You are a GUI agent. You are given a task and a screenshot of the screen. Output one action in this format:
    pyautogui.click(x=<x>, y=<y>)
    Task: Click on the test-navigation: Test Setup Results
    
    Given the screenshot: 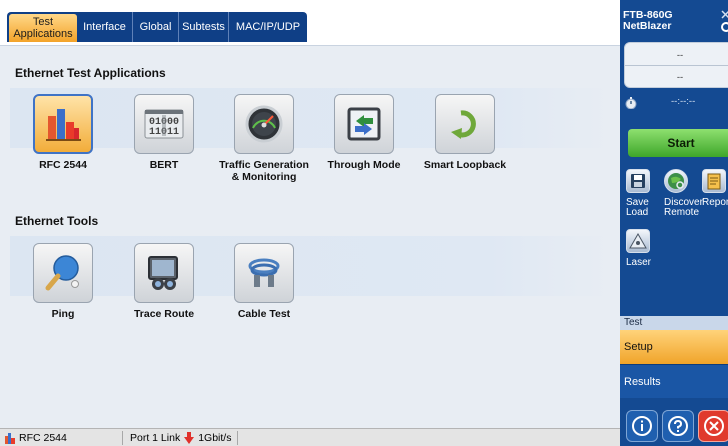 What is the action you would take?
    pyautogui.click(x=674, y=357)
    